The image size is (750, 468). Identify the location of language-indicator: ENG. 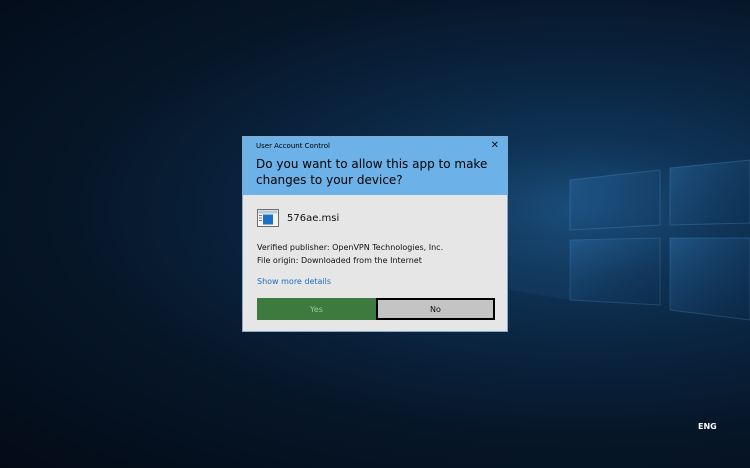
(707, 426).